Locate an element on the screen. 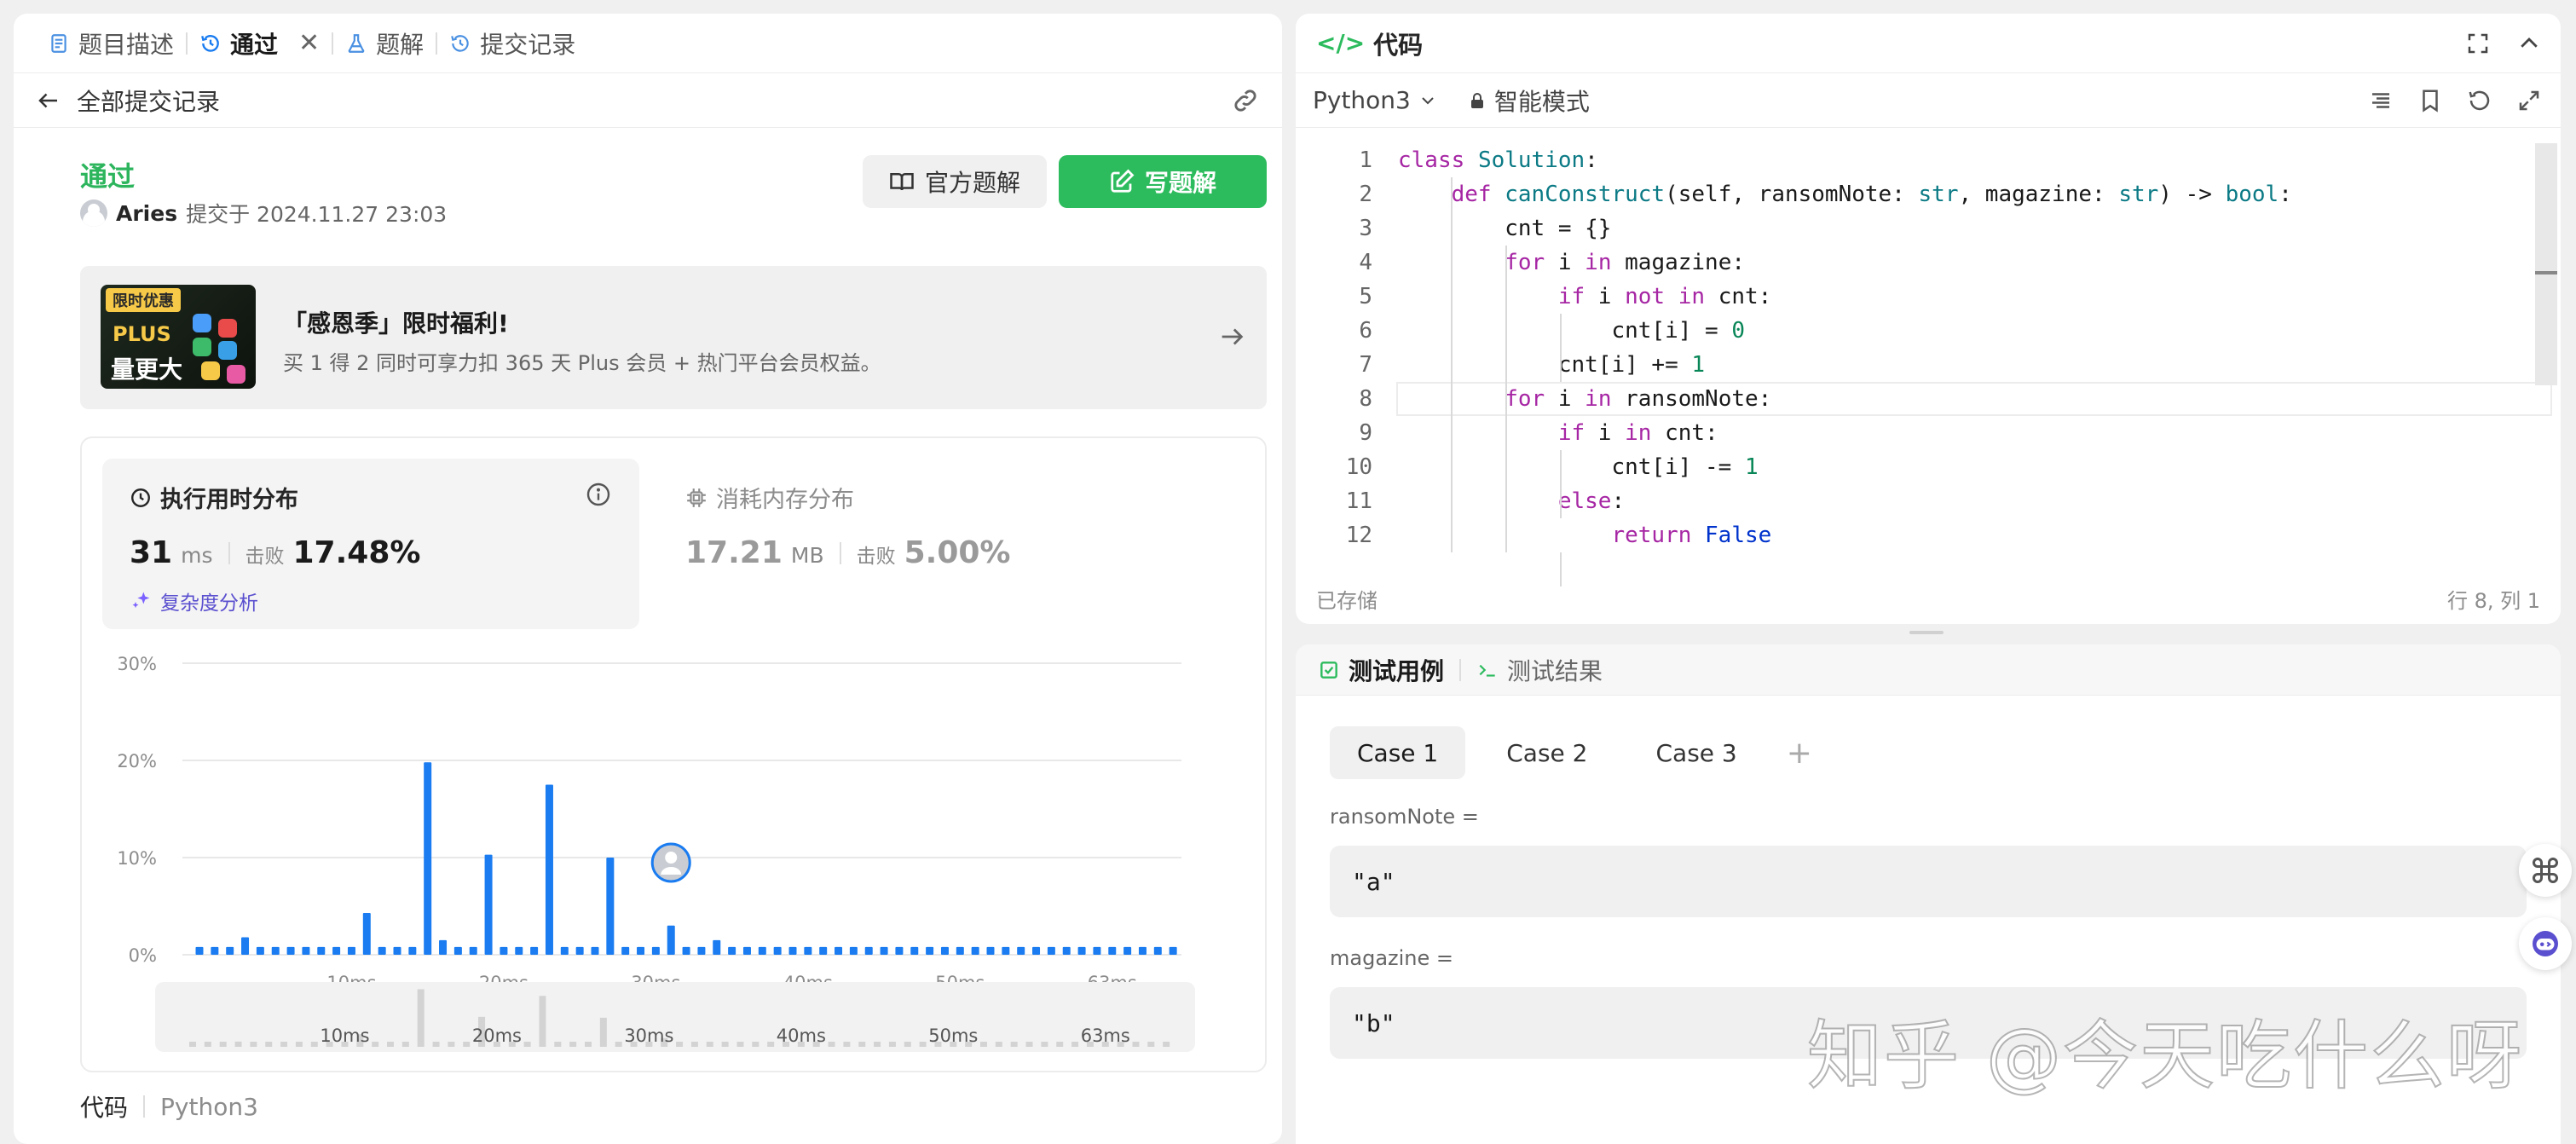 The height and width of the screenshot is (1144, 2576). case-tab-3: Case 3 is located at coordinates (1697, 752).